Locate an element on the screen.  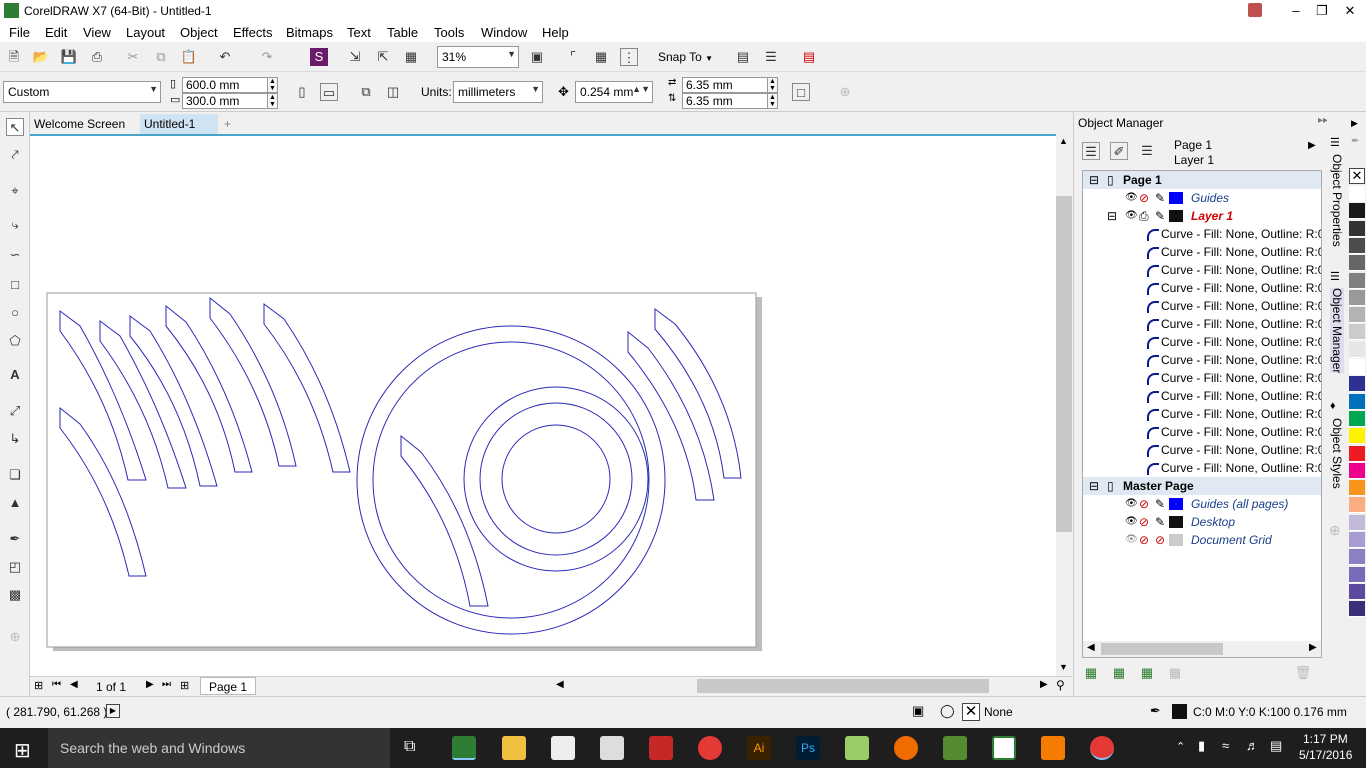
new-layer-icon: ▦ is located at coordinates (1091, 673).